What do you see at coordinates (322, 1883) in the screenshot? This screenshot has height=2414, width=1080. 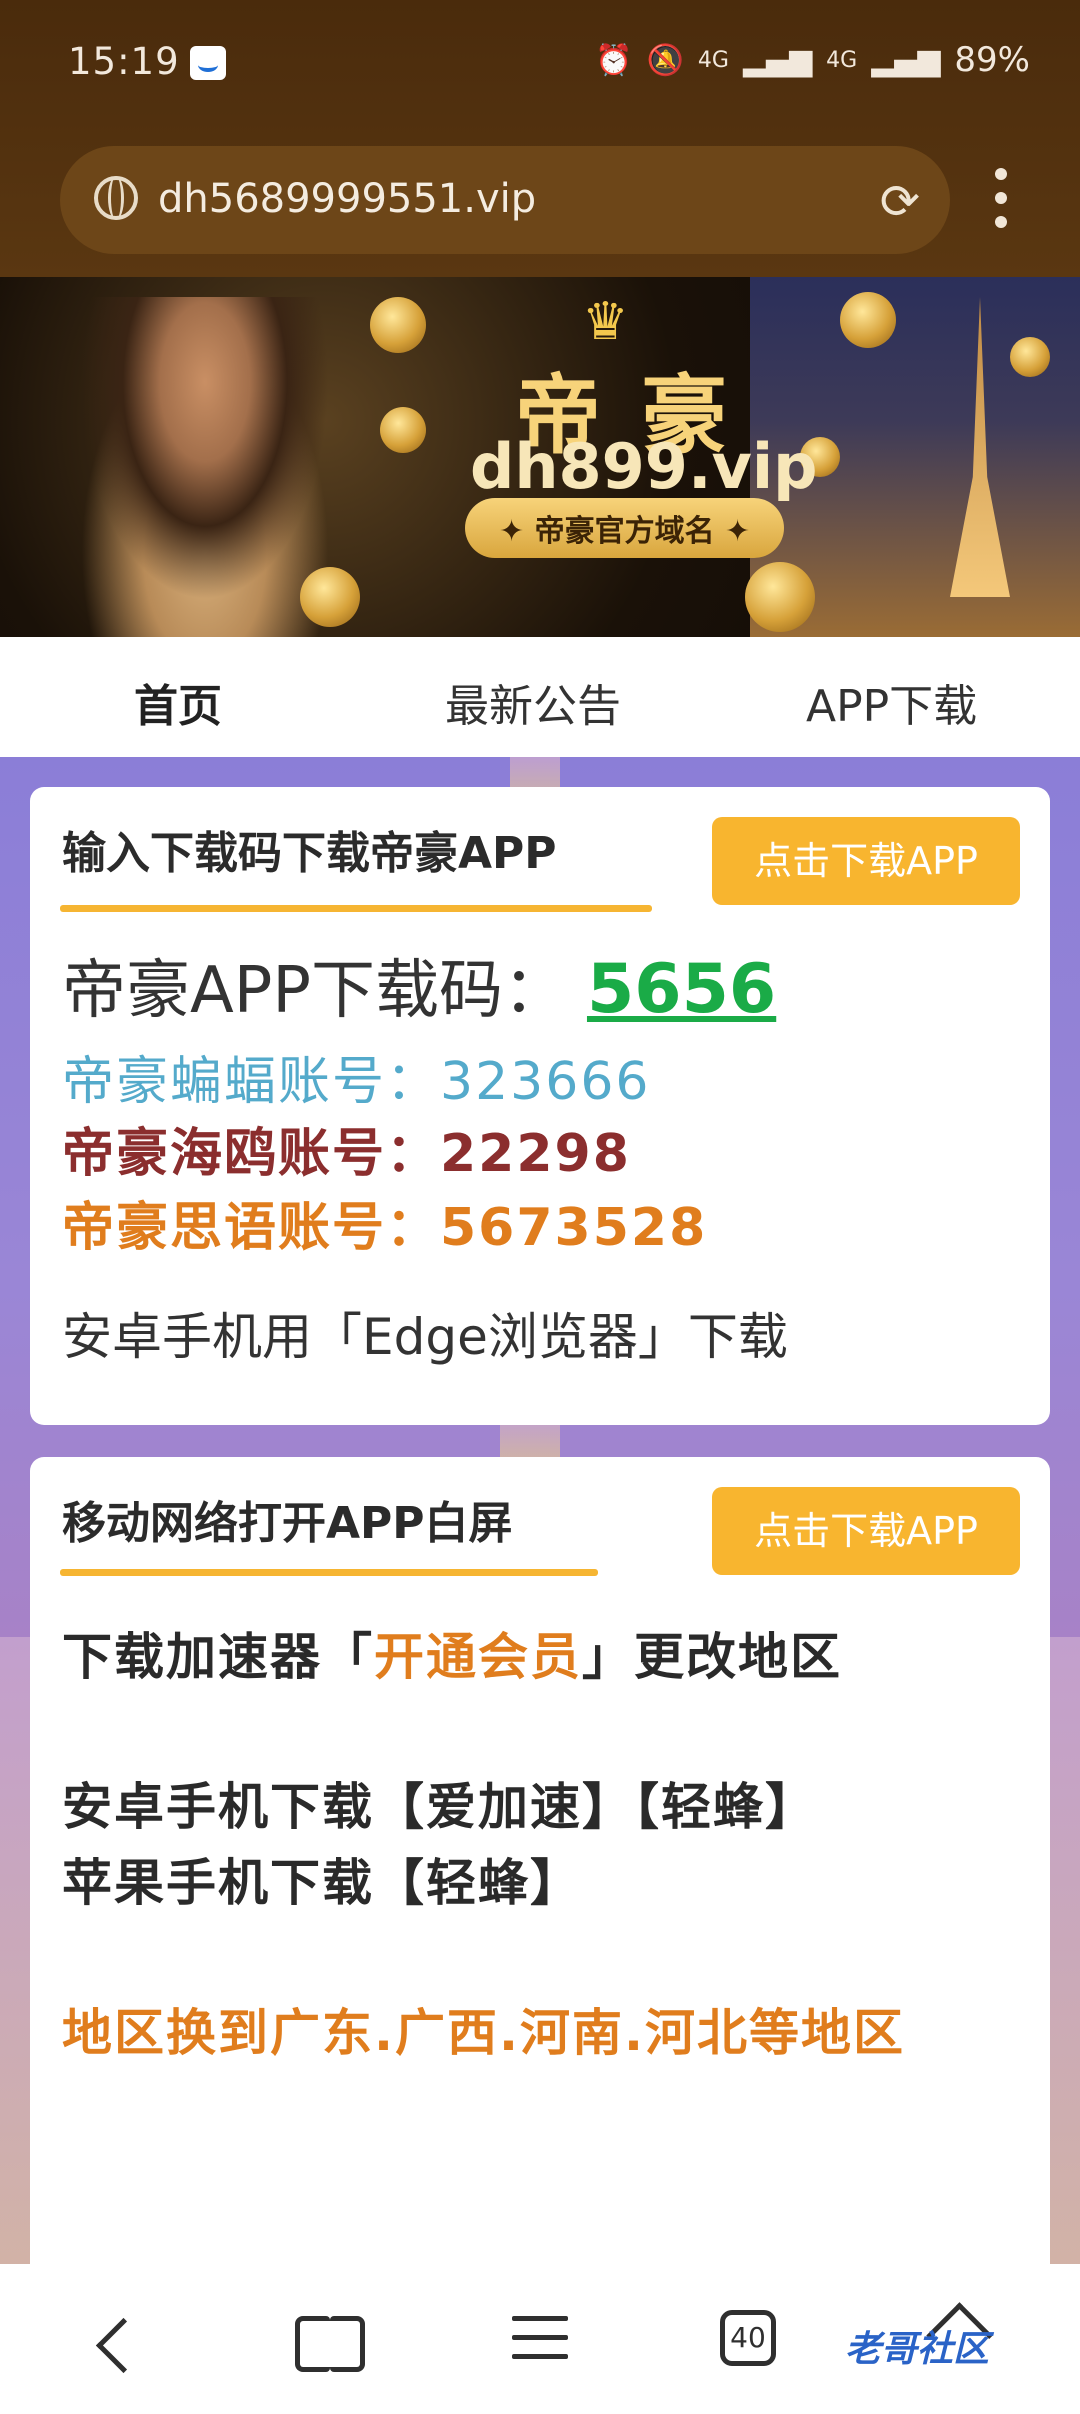 I see `ios-download-tip: 苹果手机下载【轻蜂】` at bounding box center [322, 1883].